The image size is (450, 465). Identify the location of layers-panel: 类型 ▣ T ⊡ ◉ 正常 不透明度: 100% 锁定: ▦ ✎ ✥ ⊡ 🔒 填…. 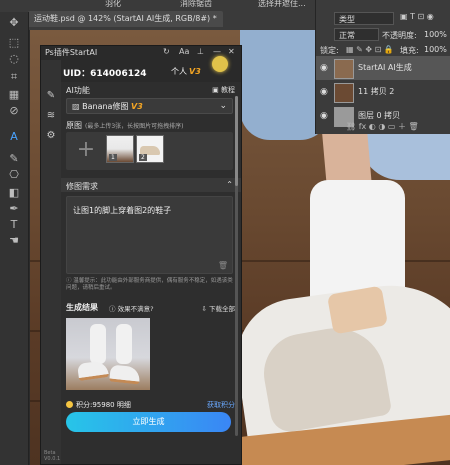
(382, 67).